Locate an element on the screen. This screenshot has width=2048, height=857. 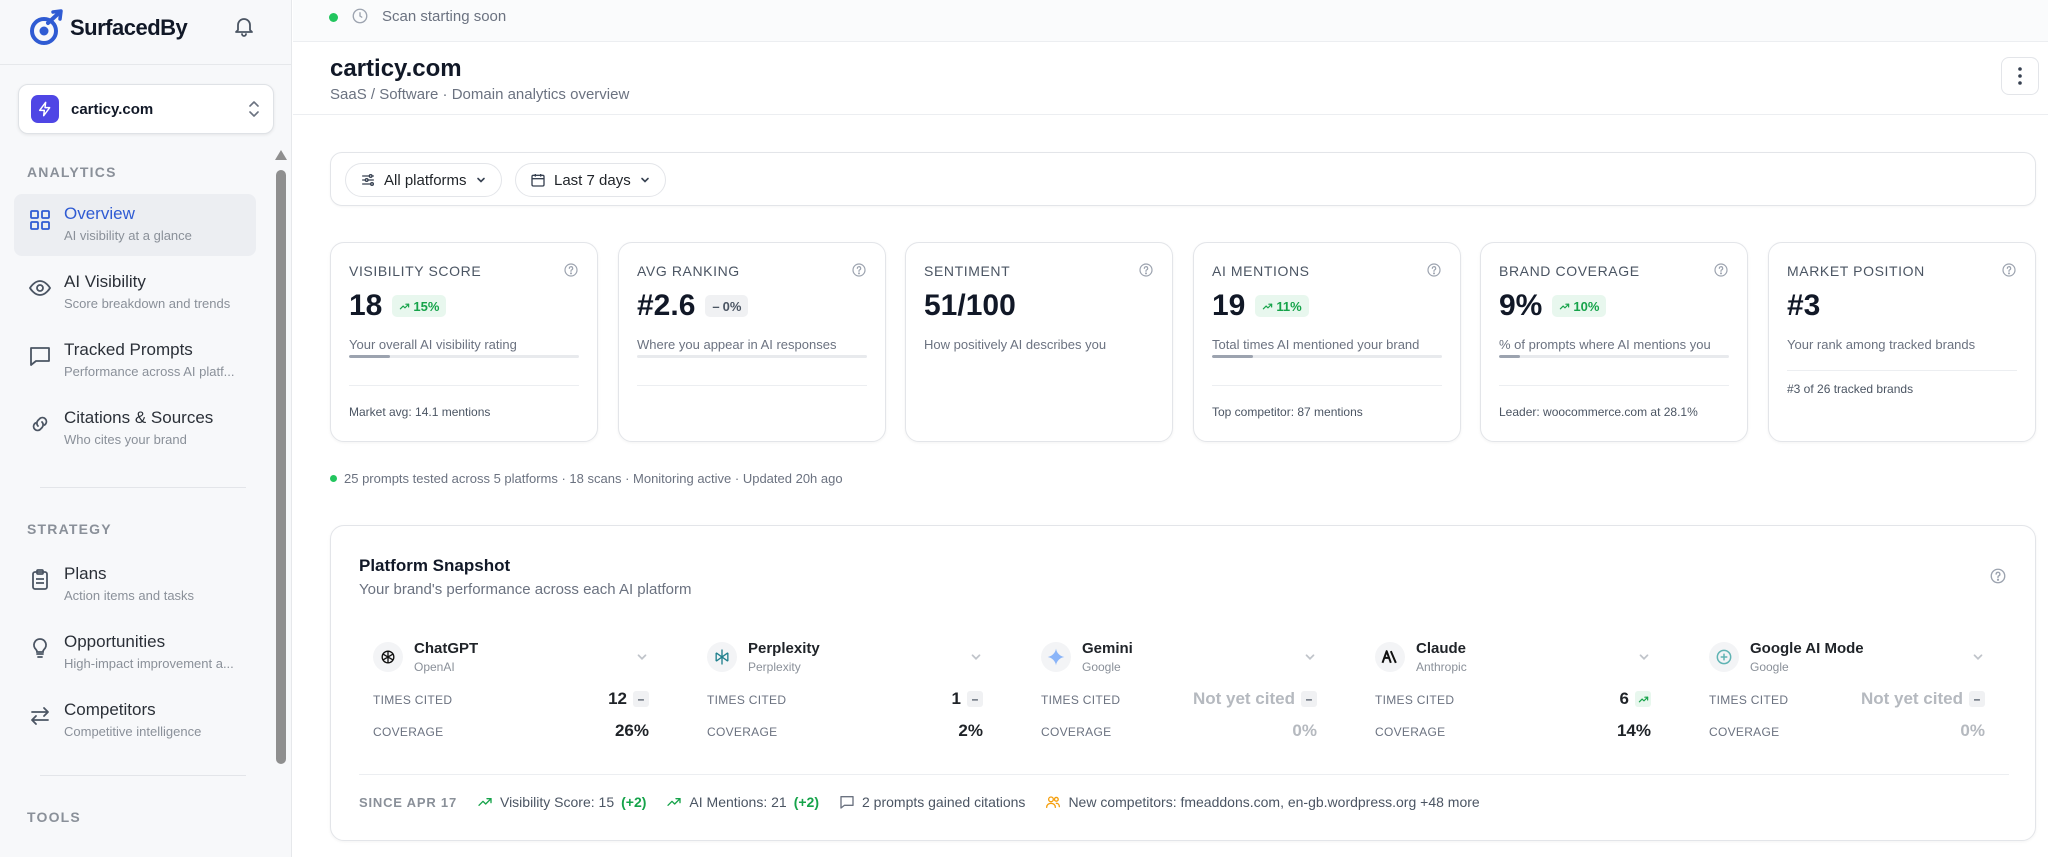
metric-value: 51/100 is located at coordinates (970, 305).